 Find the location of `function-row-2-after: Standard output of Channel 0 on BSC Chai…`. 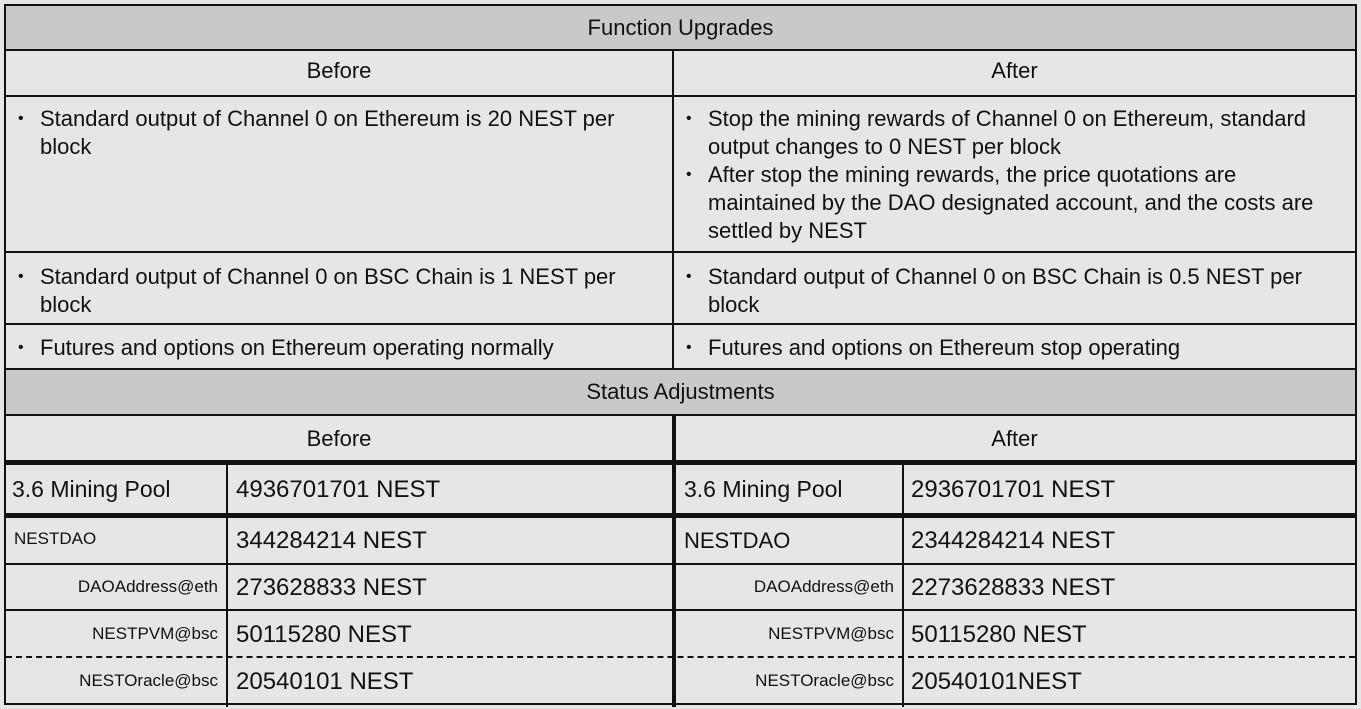

function-row-2-after: Standard output of Channel 0 on BSC Chai… is located at coordinates (1015, 291).